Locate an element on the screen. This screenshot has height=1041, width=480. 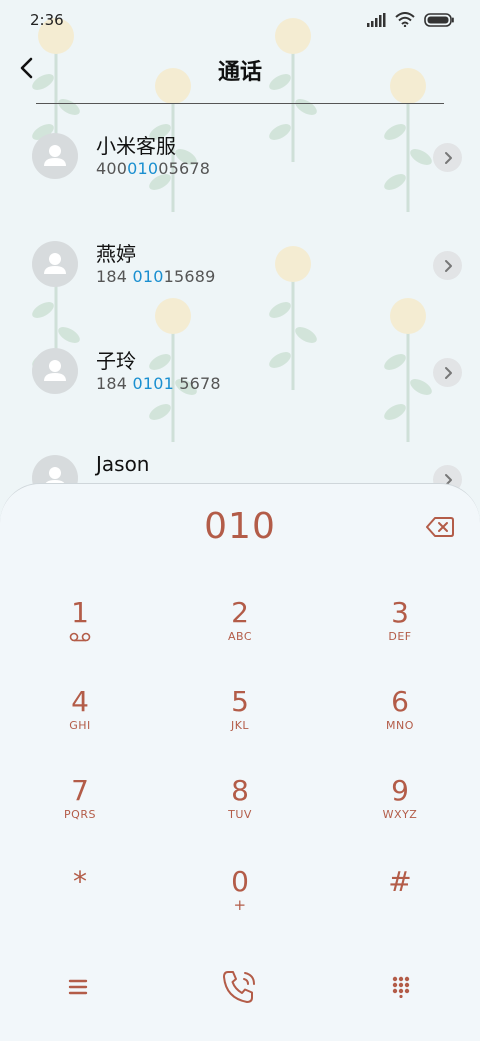
key-digit: 5 is located at coordinates (240, 701).